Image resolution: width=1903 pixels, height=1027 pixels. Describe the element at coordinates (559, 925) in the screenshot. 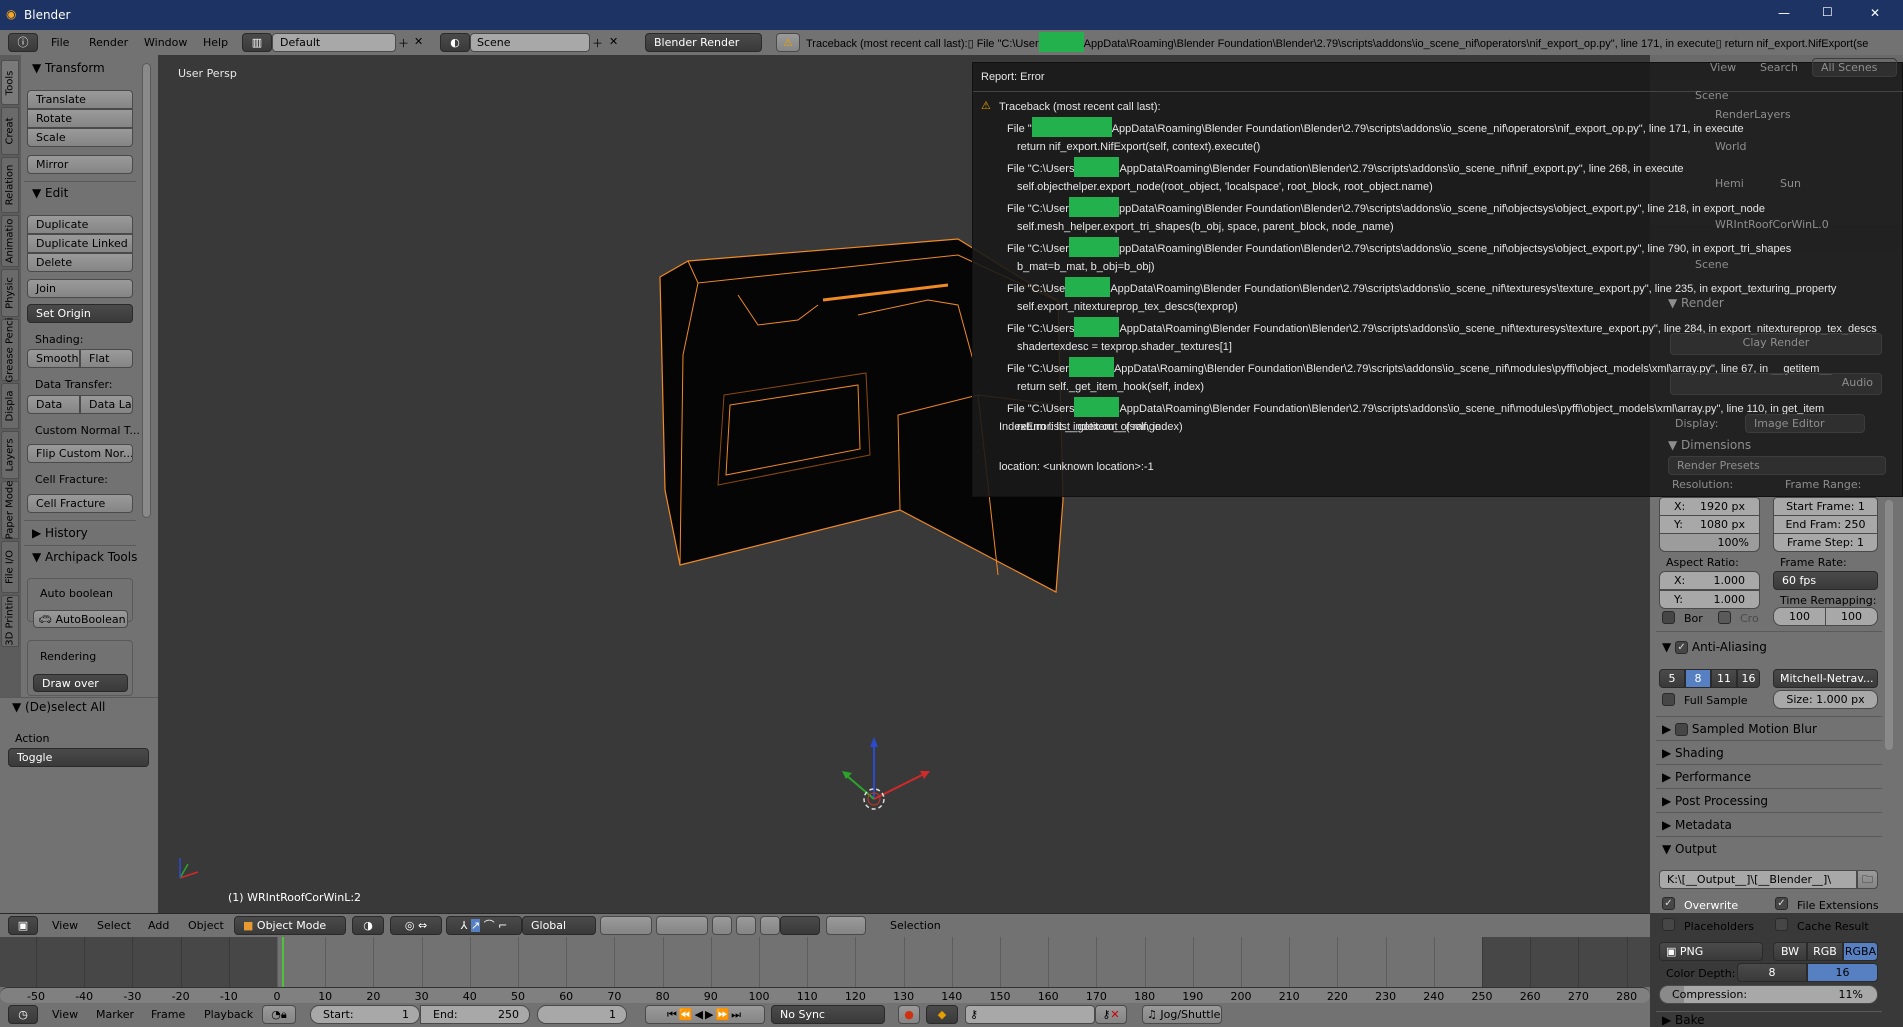

I see `orientation-dropdown: Global` at that location.